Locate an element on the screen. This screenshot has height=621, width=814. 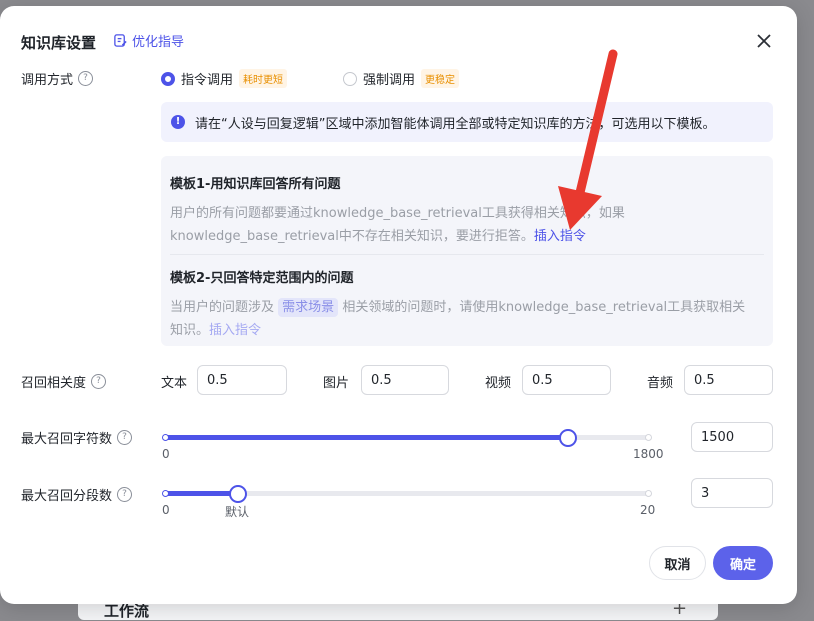
relevance-text-label: 文本 is located at coordinates (174, 383).